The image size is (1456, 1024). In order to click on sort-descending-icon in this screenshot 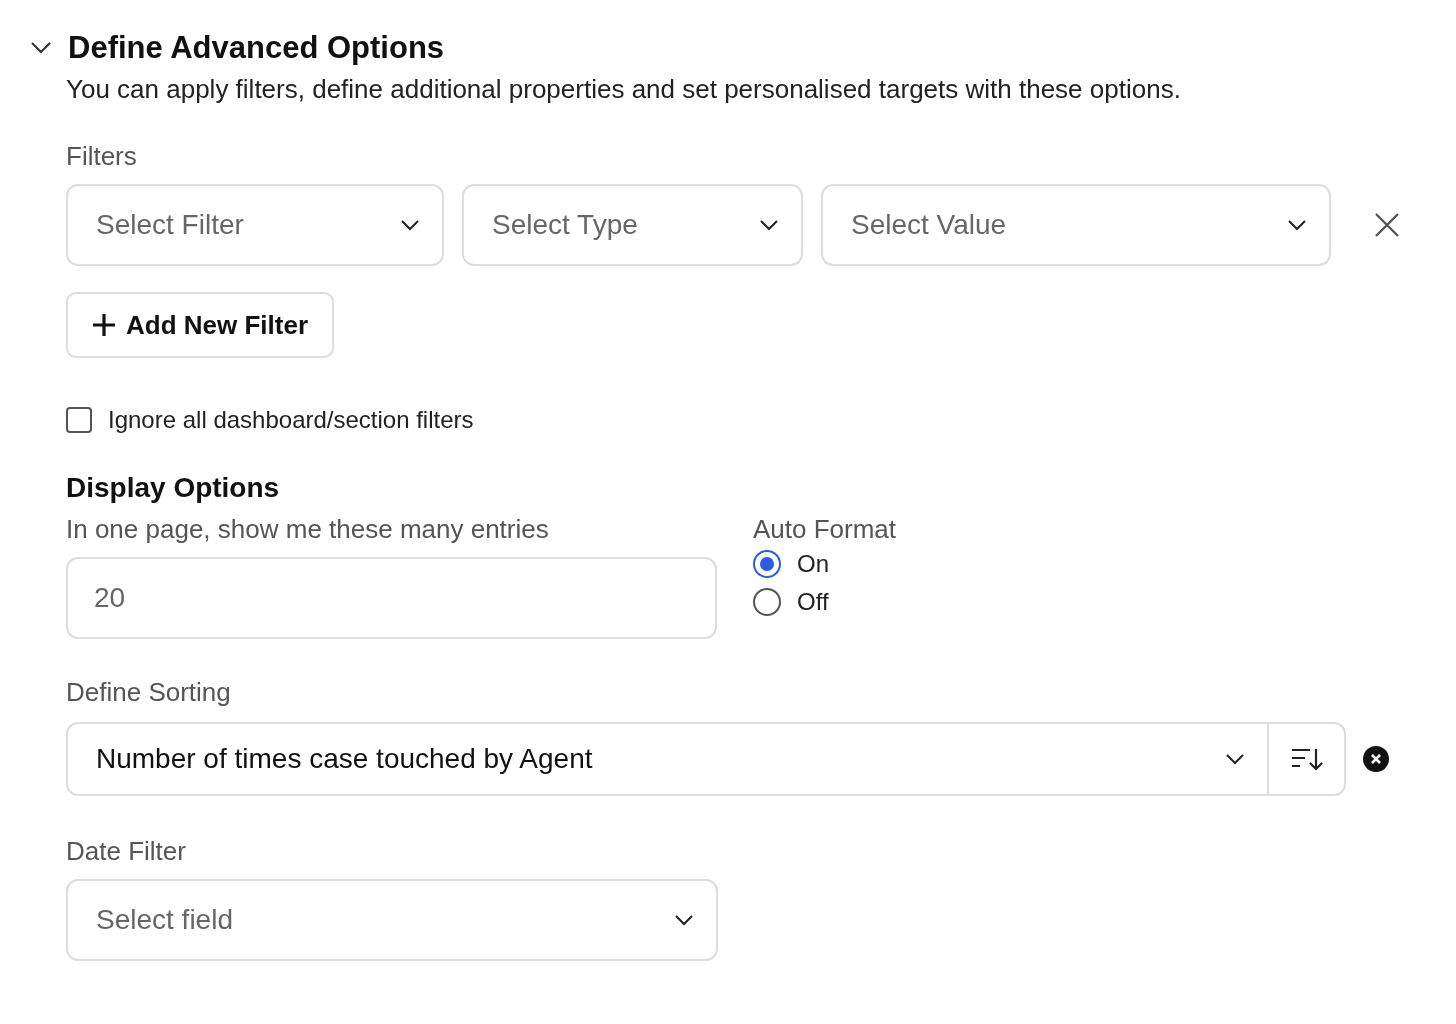, I will do `click(1306, 759)`.